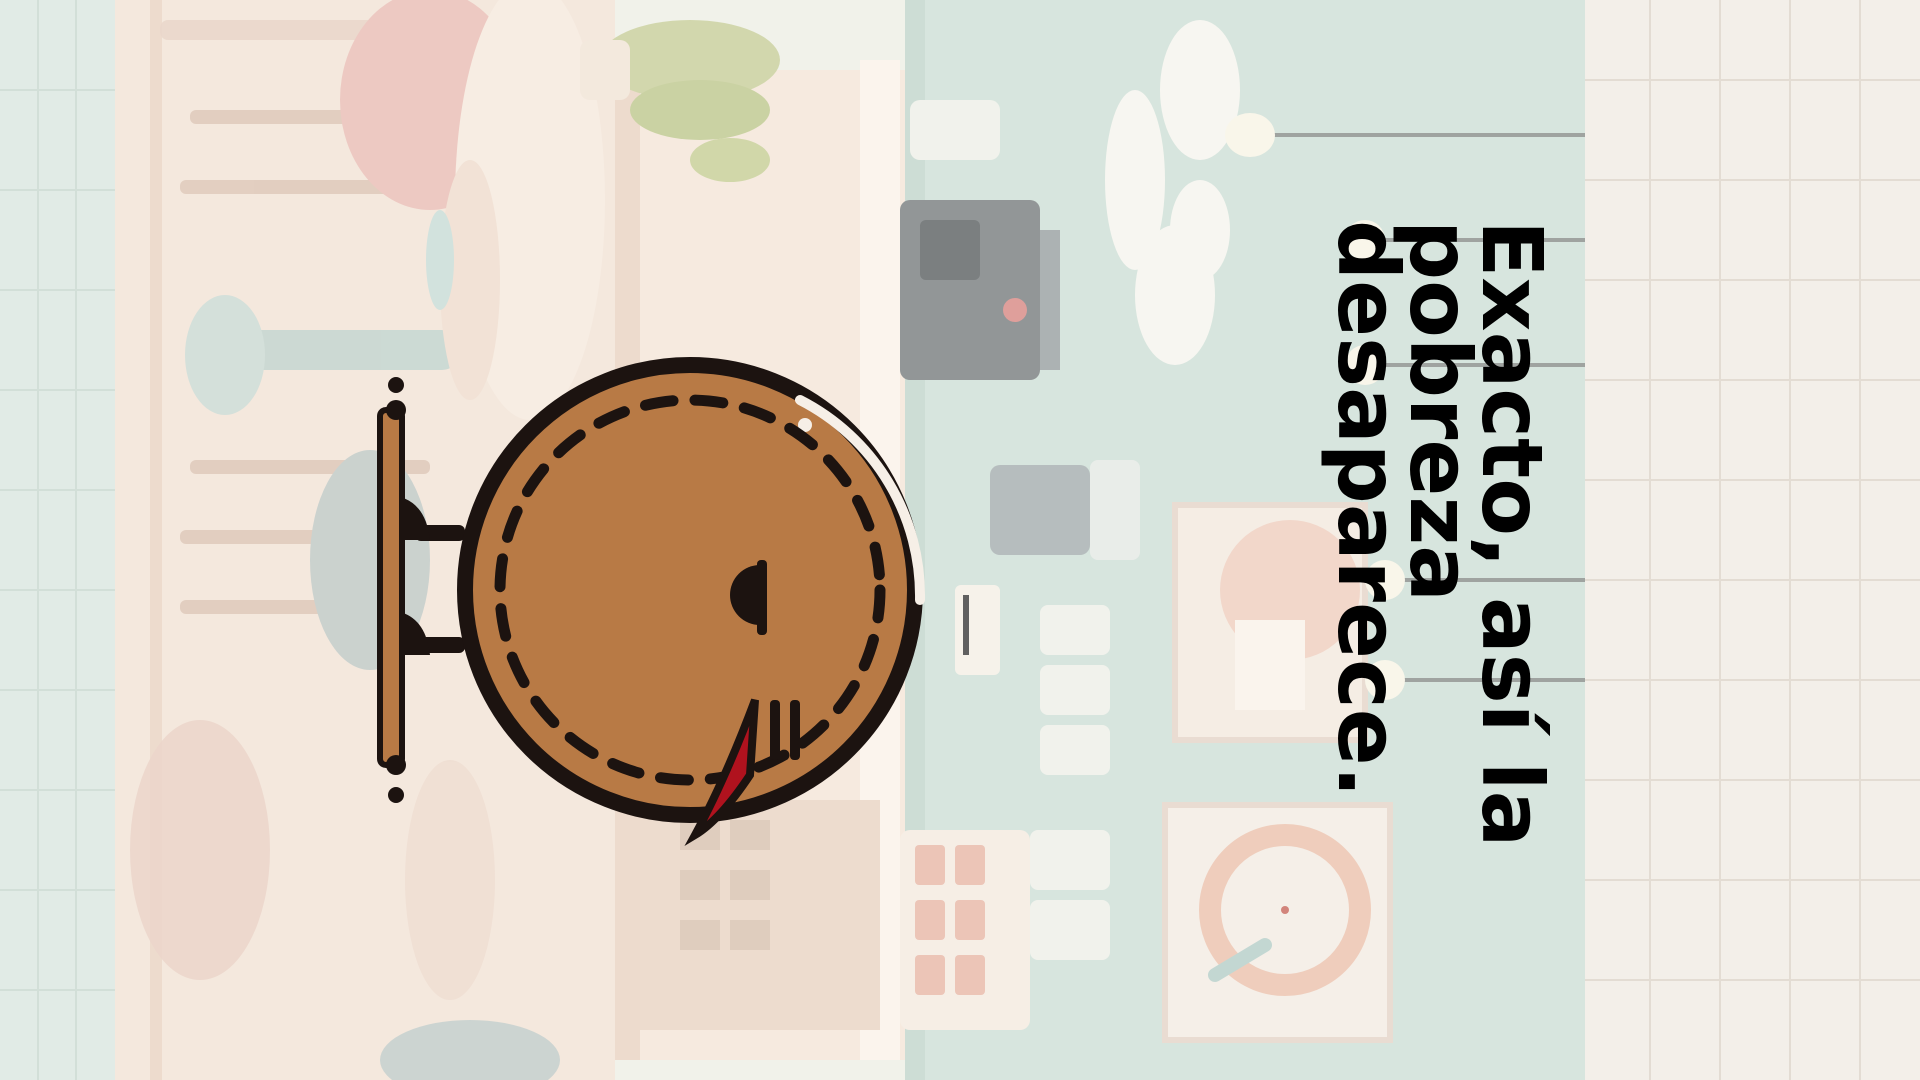  Describe the element at coordinates (1440, 534) in the screenshot. I see `caption-text: Exacto, así la pobreza desaparece.` at that location.